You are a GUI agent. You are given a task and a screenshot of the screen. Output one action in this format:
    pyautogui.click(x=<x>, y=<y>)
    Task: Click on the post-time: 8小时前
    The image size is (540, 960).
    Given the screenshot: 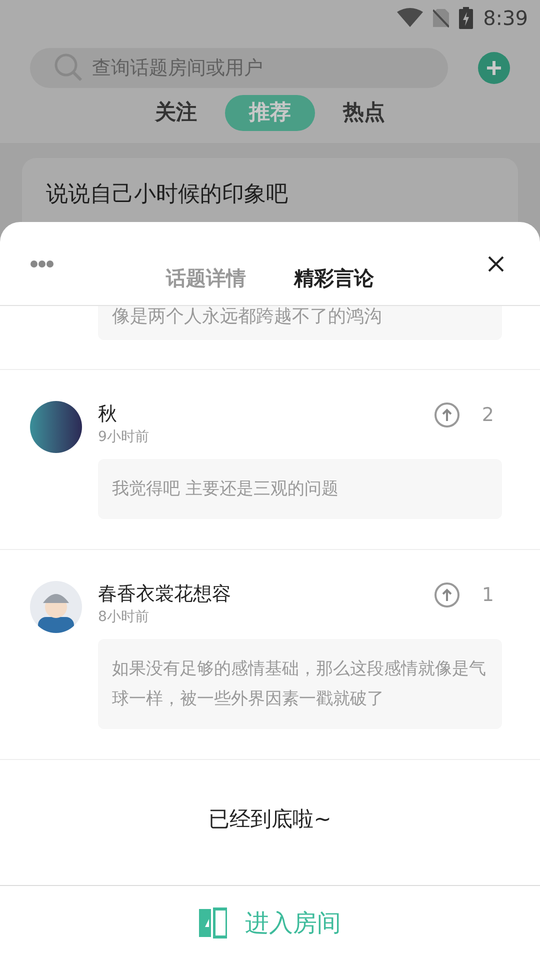 What is the action you would take?
    pyautogui.click(x=124, y=617)
    